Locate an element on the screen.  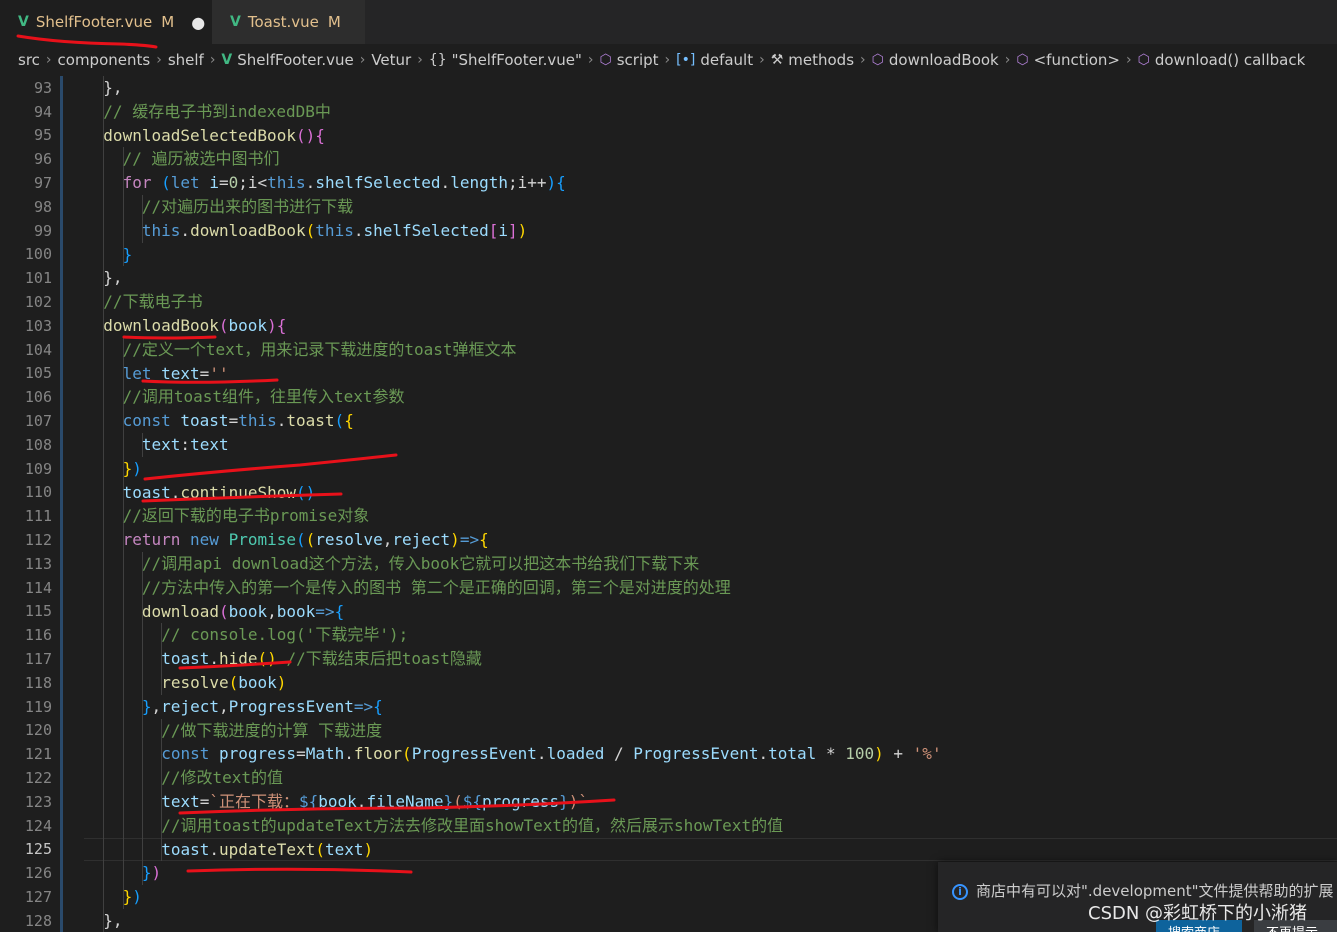
line-number: 98 is located at coordinates (26, 207).